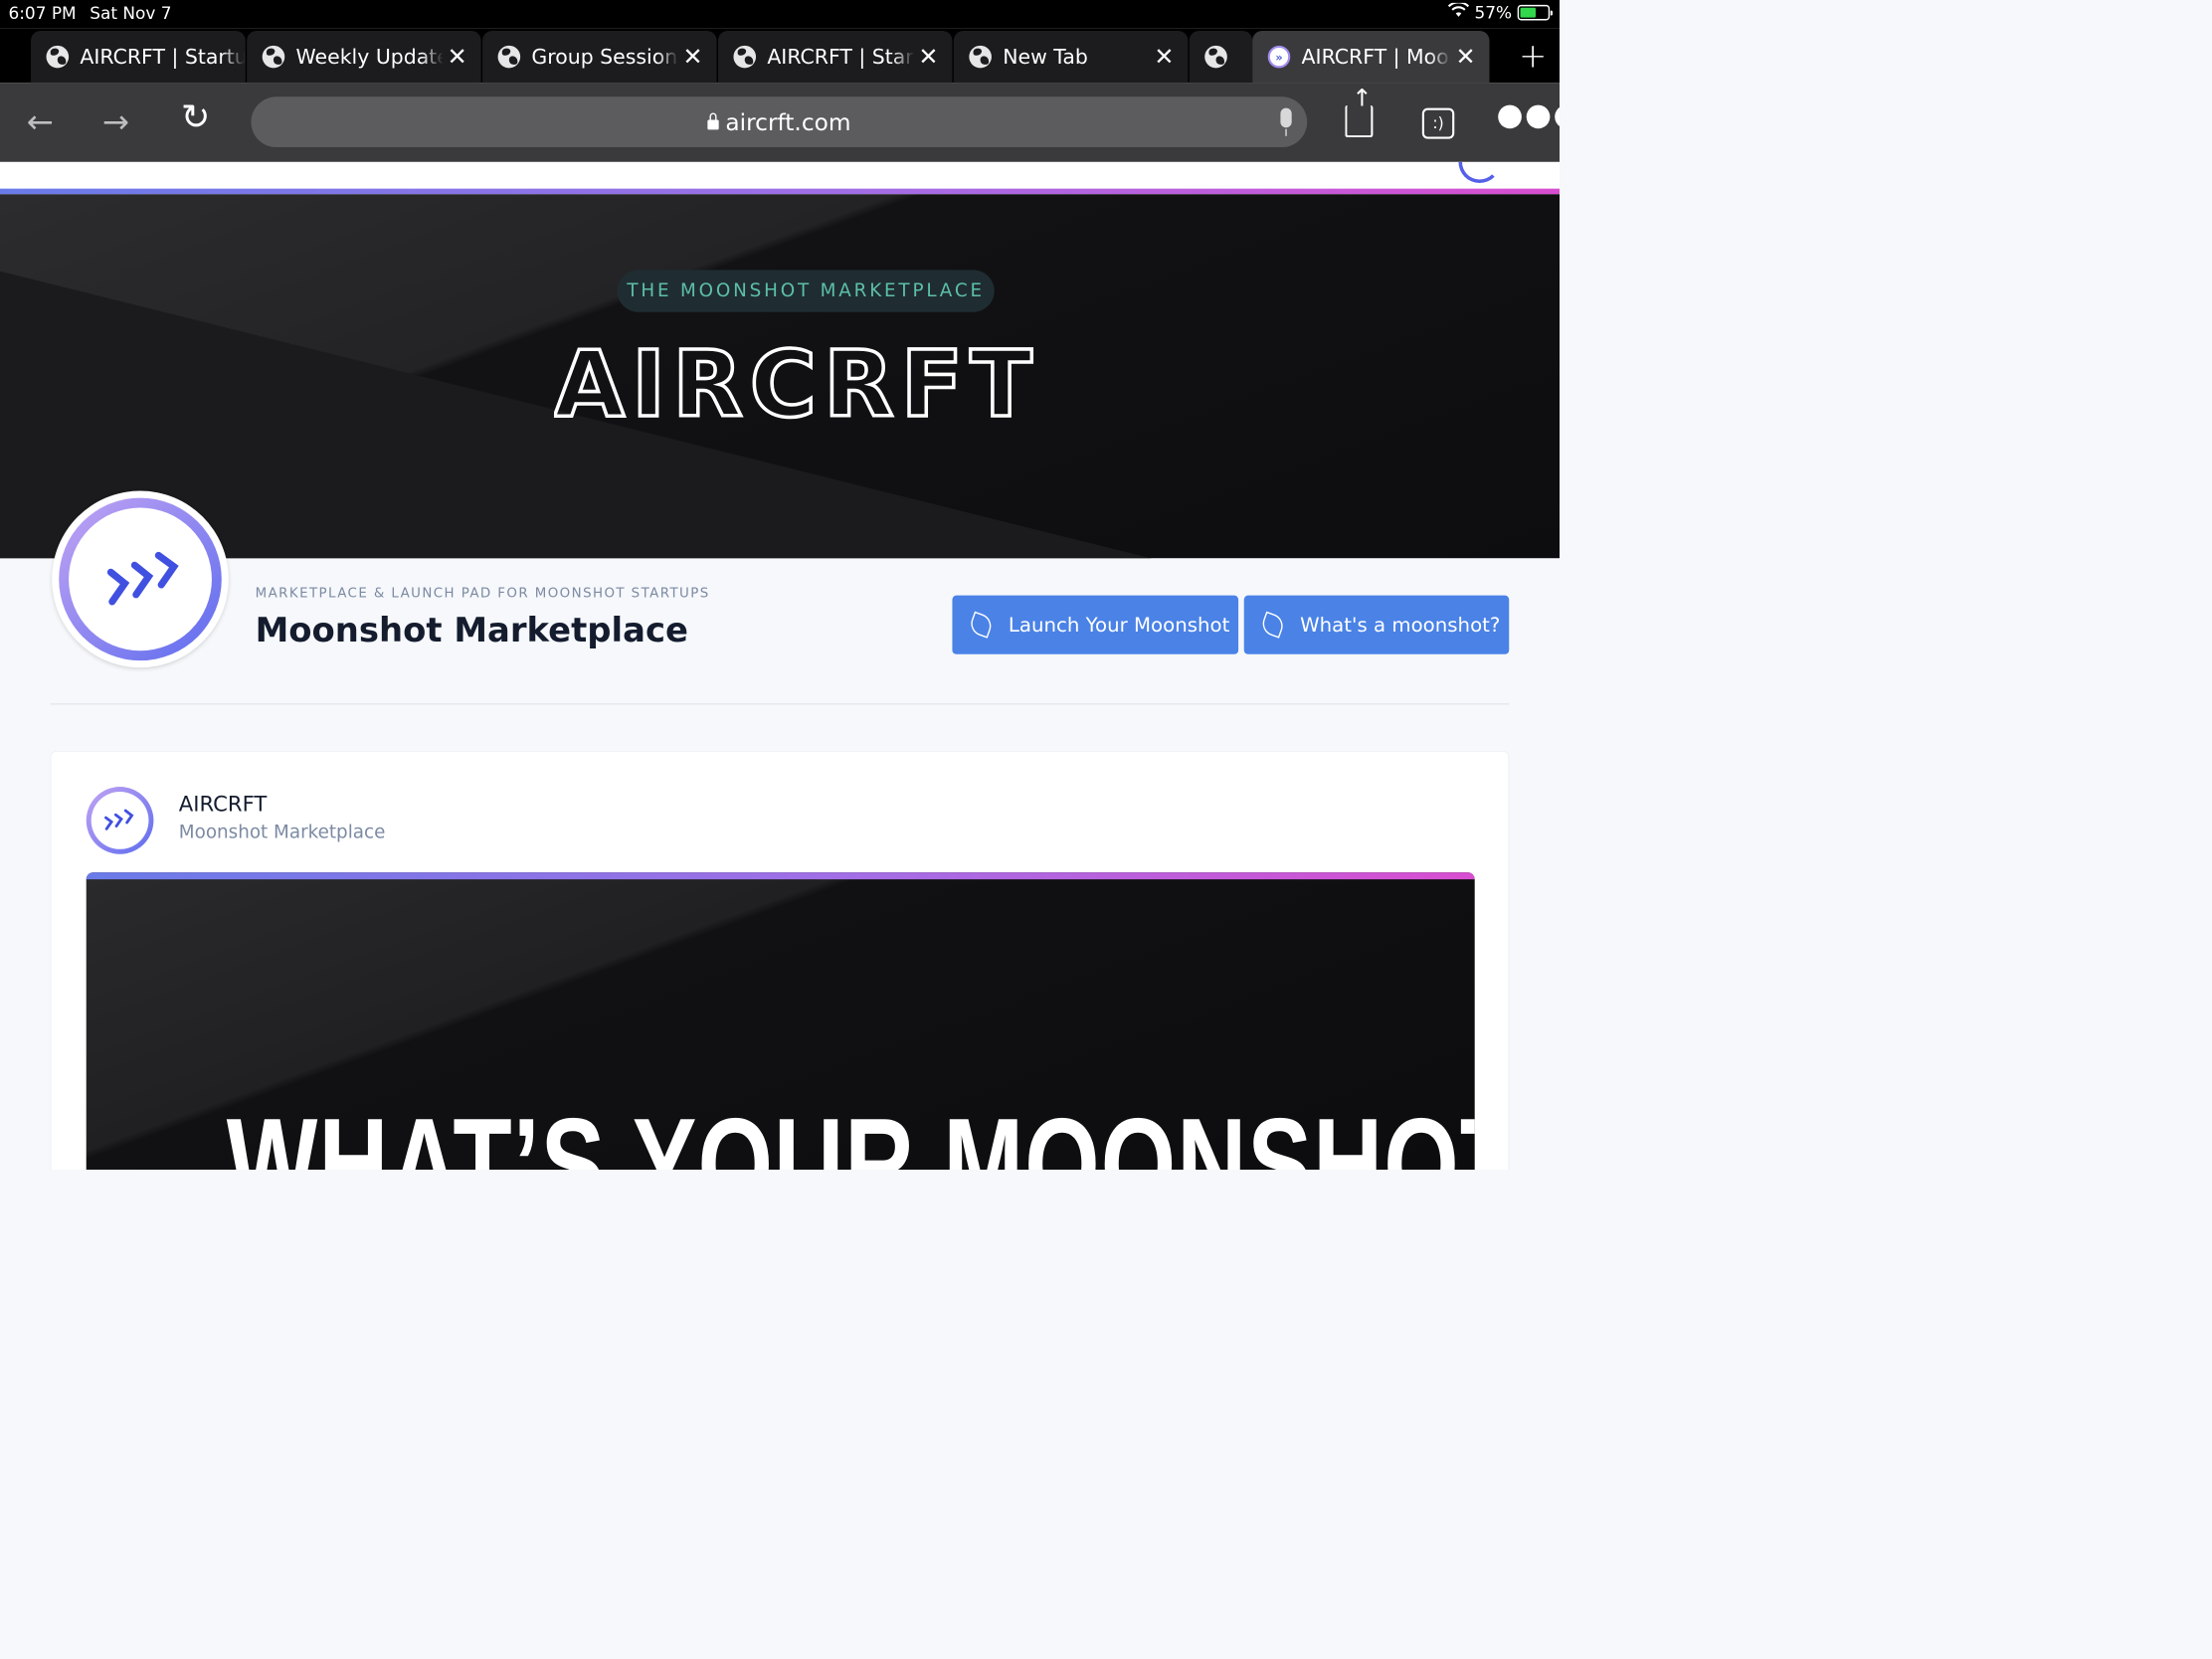 This screenshot has width=2212, height=1659. What do you see at coordinates (196, 116) in the screenshot?
I see `reload-button: ↻` at bounding box center [196, 116].